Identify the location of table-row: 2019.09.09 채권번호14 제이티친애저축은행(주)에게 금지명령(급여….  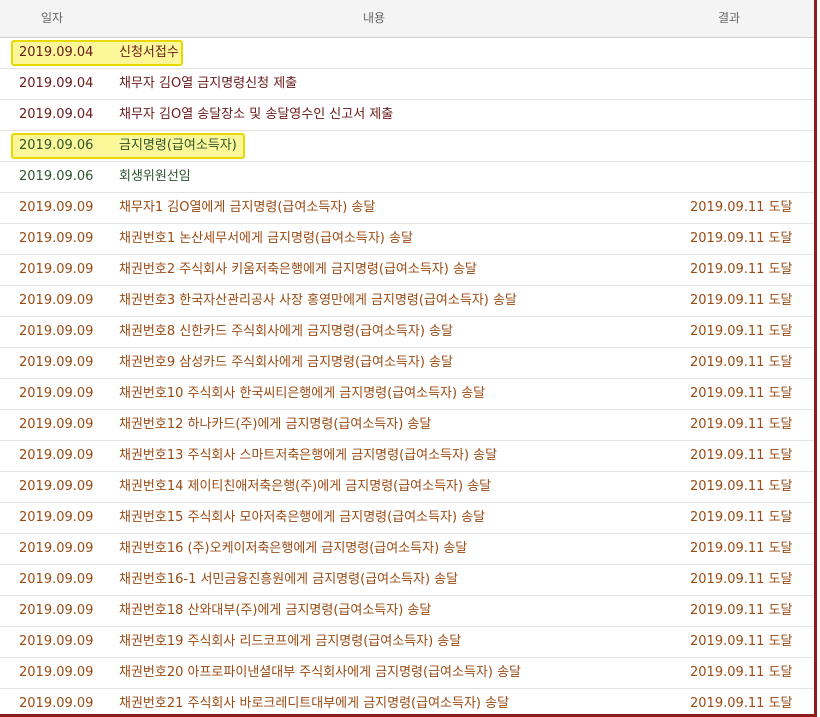
(407, 487).